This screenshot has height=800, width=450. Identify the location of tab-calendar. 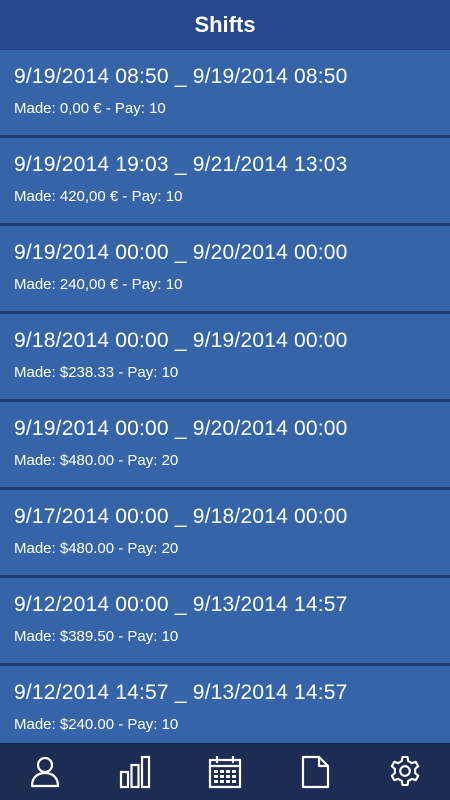
(225, 772).